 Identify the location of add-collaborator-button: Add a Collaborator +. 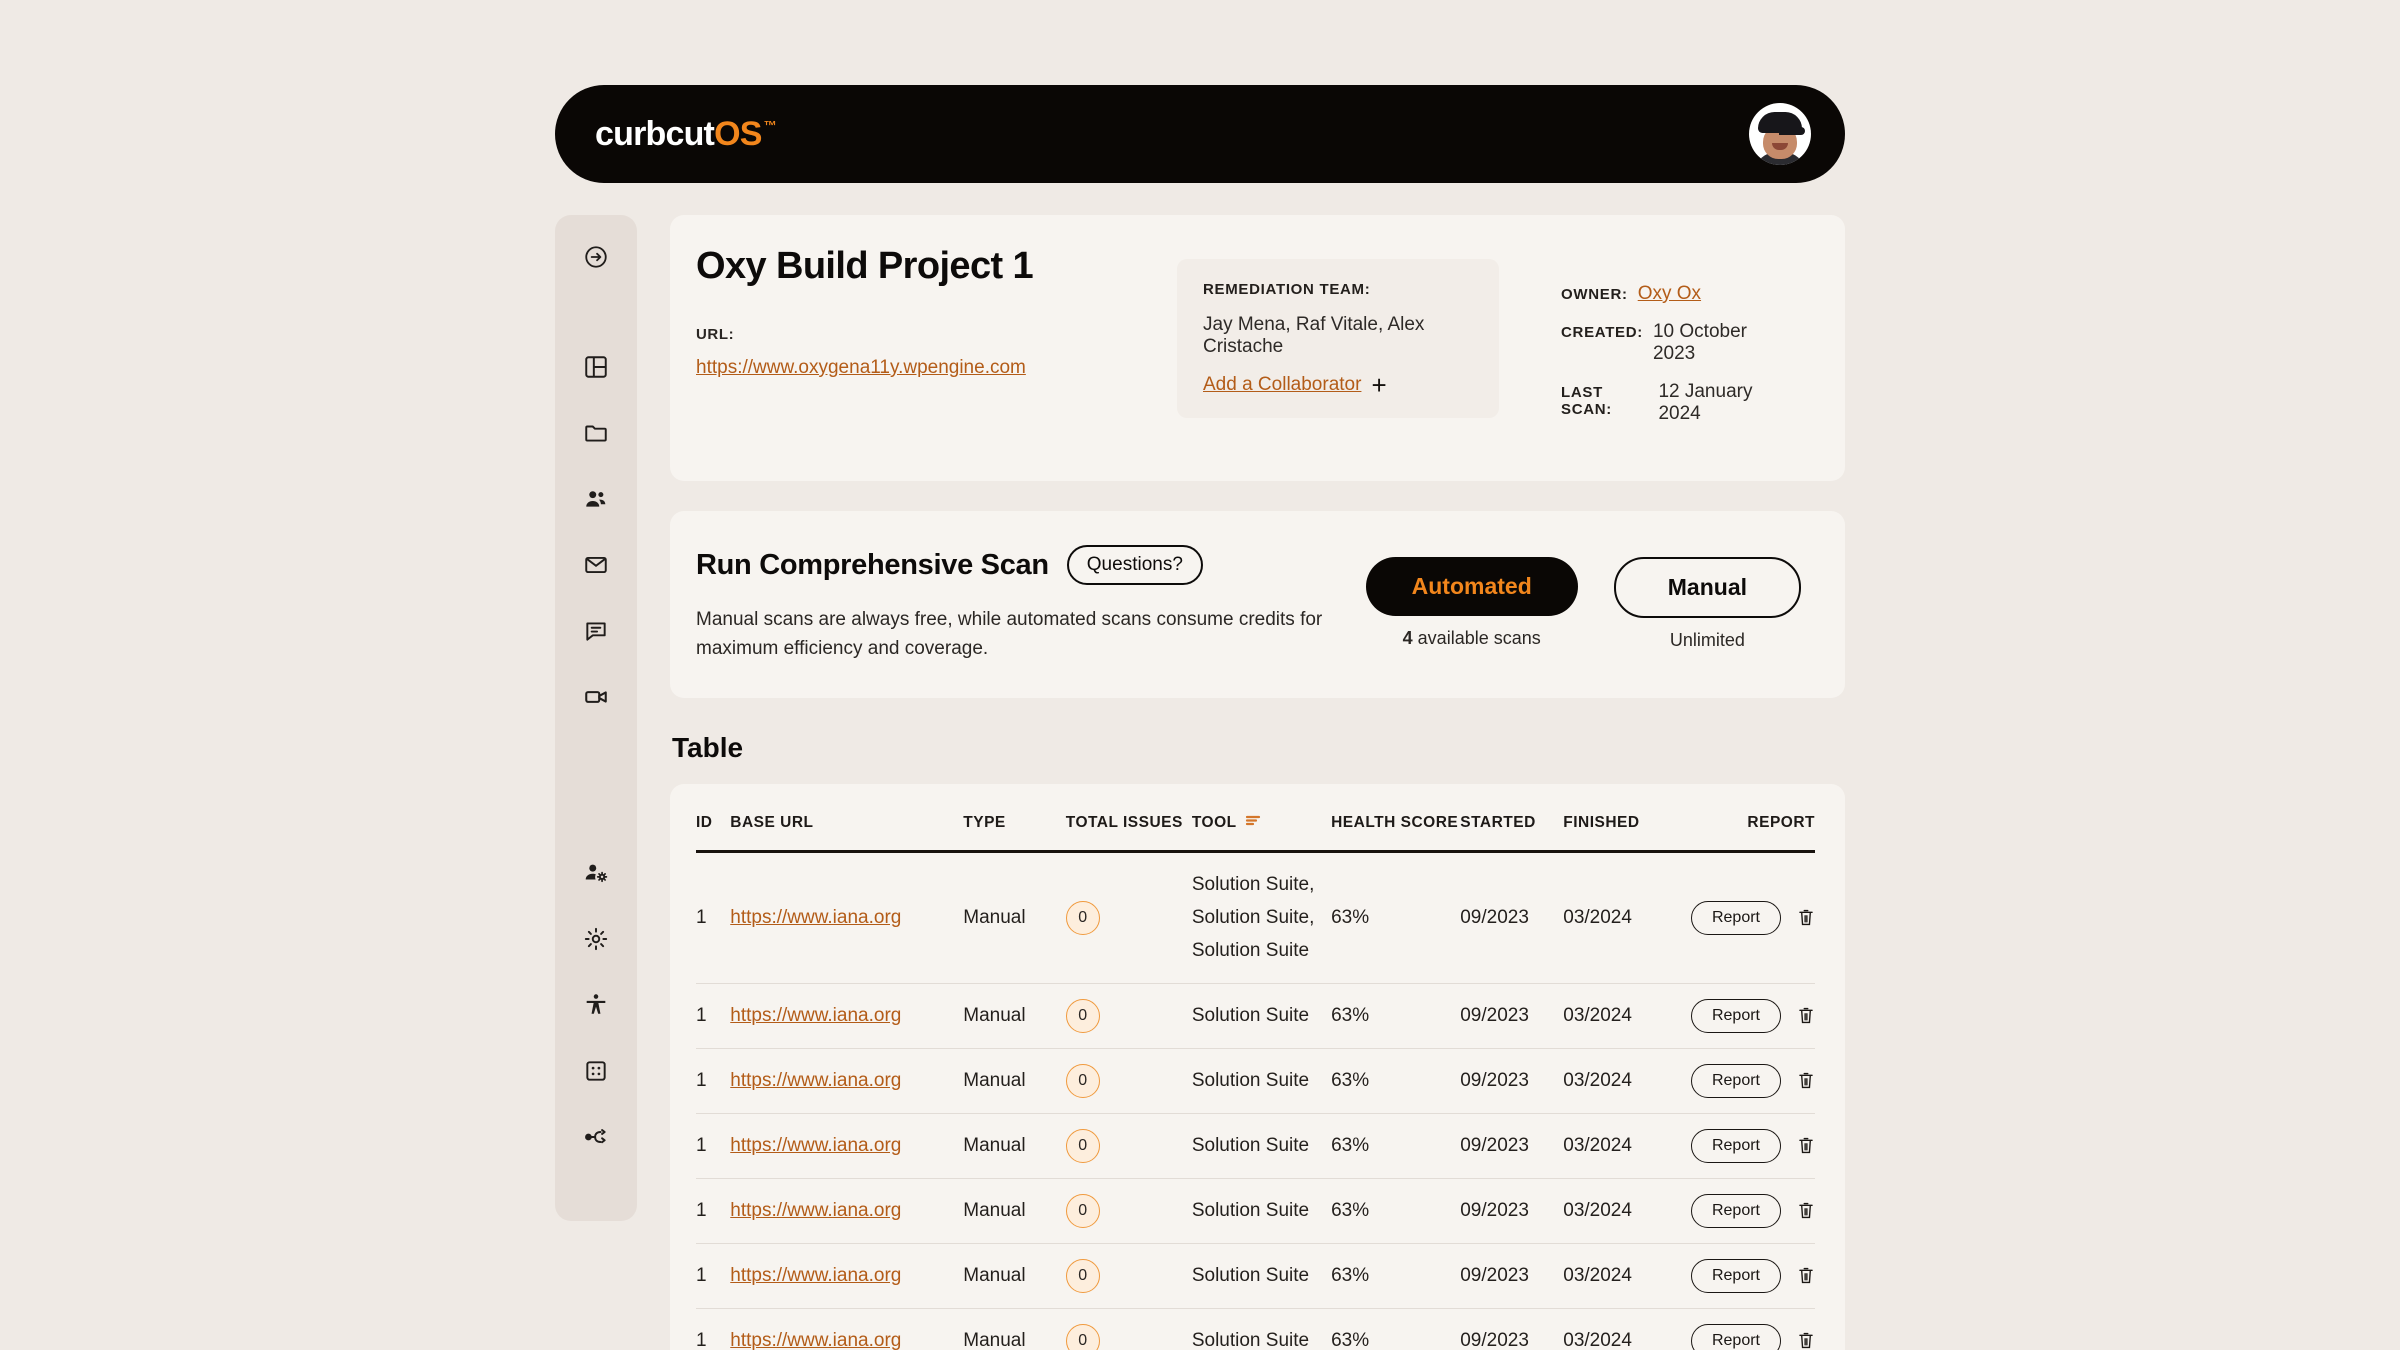
(1338, 384).